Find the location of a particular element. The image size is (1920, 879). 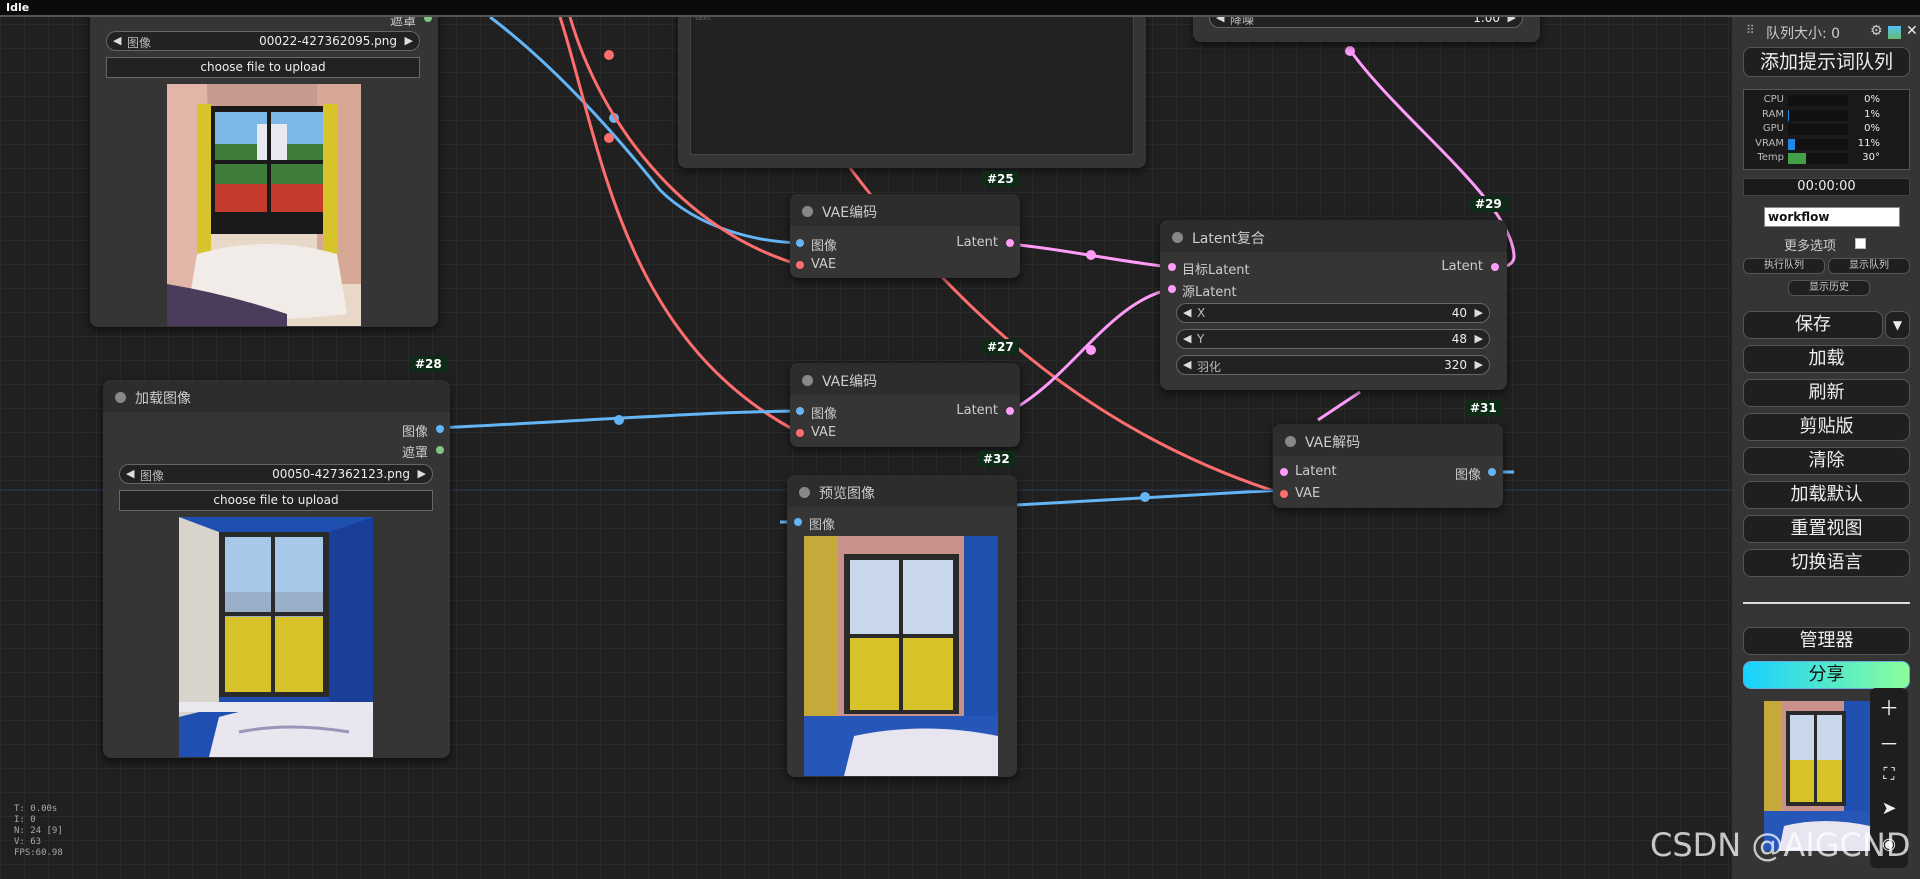

input-label: 目标Latent is located at coordinates (1216, 270).